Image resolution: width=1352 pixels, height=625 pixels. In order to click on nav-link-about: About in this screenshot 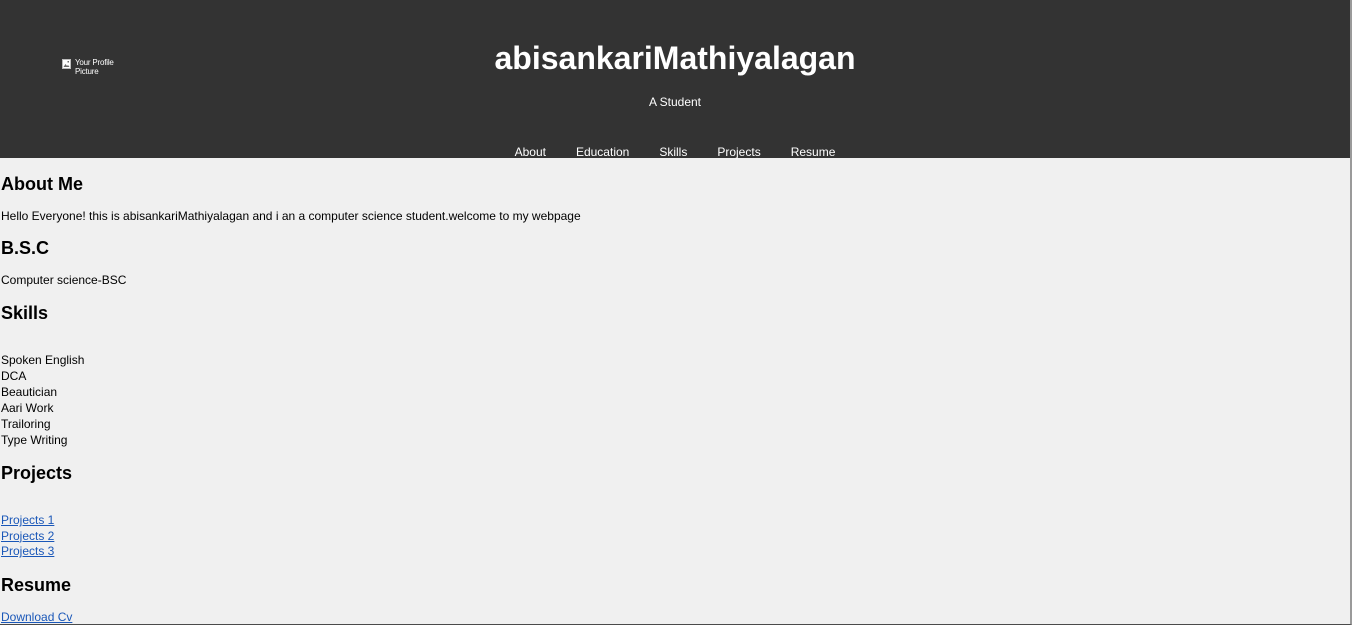, I will do `click(530, 152)`.